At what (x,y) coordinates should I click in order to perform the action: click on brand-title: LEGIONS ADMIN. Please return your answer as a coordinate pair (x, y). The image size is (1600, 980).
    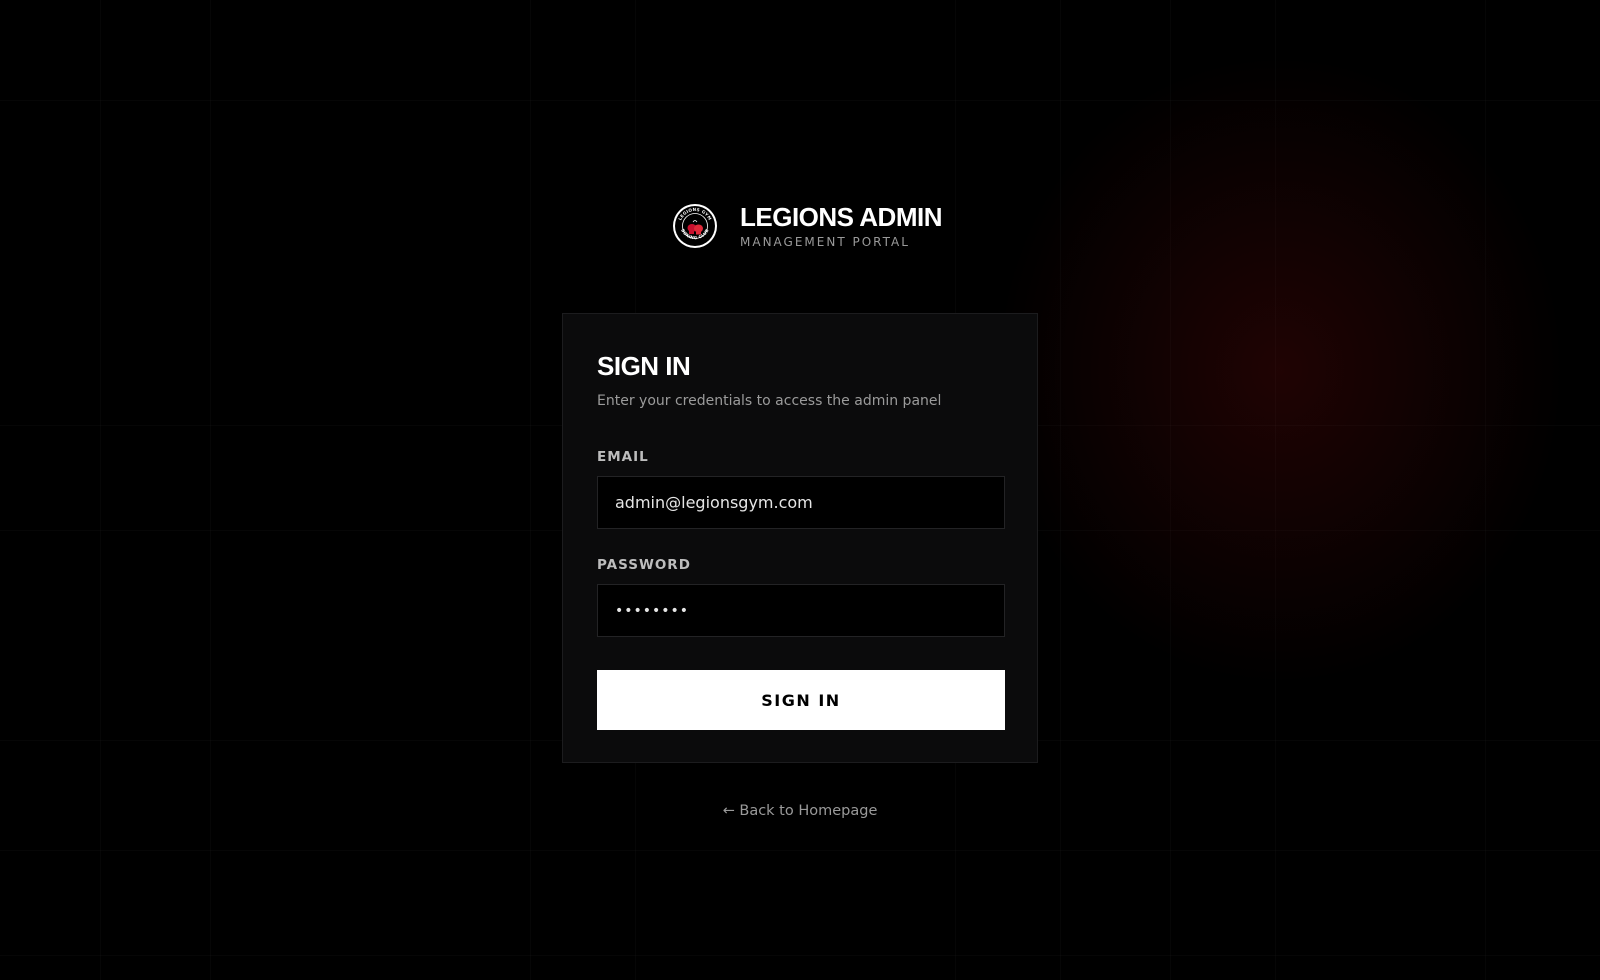
    Looking at the image, I should click on (841, 217).